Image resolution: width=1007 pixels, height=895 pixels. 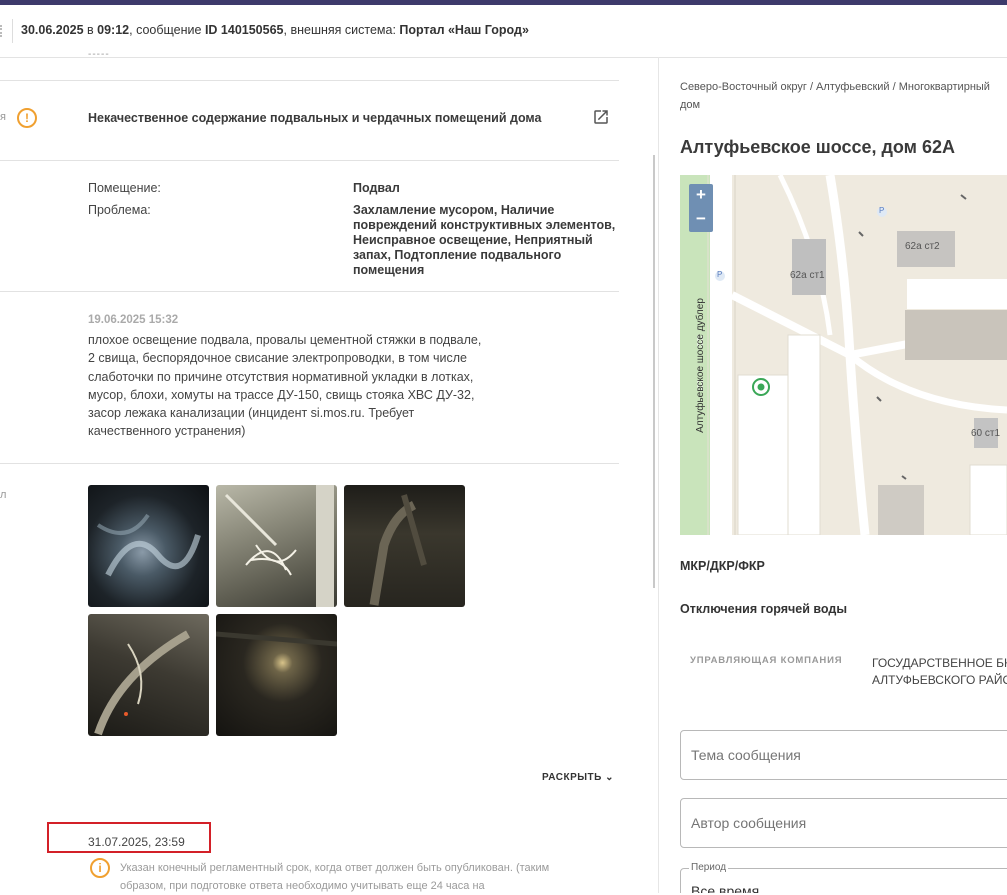 I want to click on topic-input, so click(x=844, y=755).